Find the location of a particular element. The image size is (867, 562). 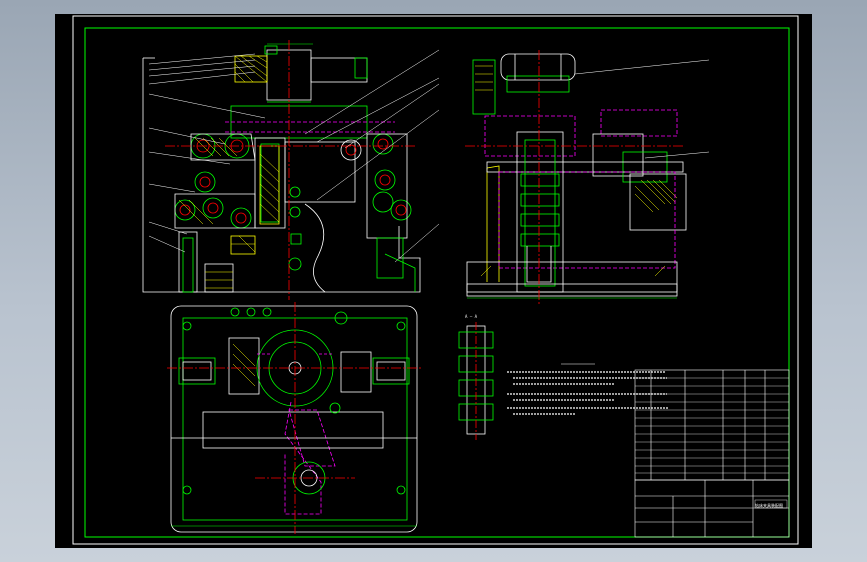

tech-requirements is located at coordinates (588, 389).